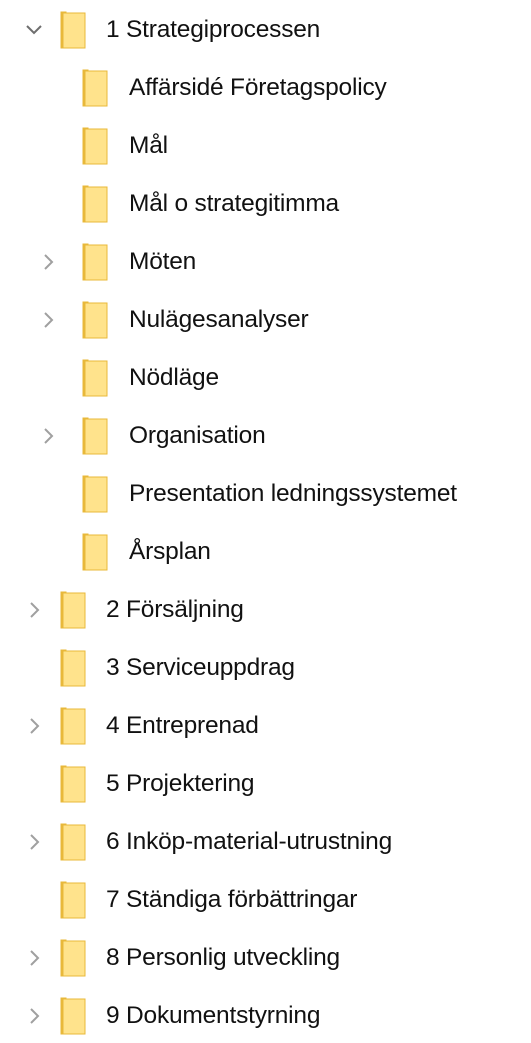 The width and height of the screenshot is (531, 1043). I want to click on tree-item-label: 9 Dokumentstyrning, so click(213, 1015).